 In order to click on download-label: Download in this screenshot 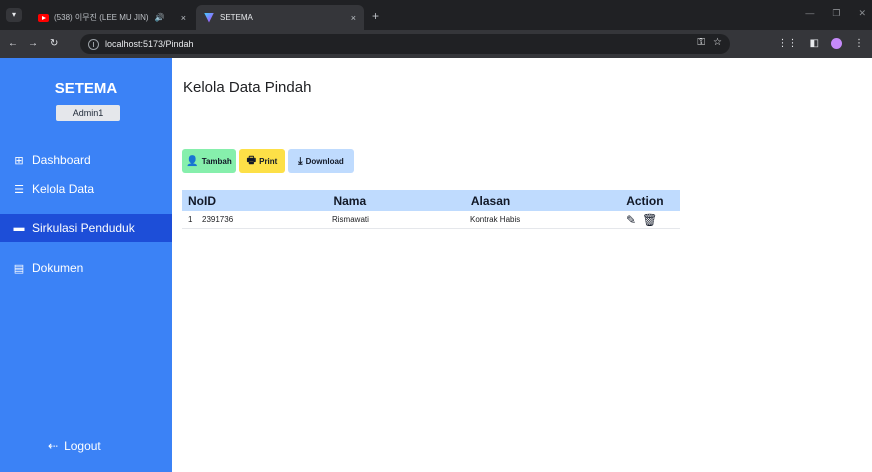, I will do `click(324, 161)`.